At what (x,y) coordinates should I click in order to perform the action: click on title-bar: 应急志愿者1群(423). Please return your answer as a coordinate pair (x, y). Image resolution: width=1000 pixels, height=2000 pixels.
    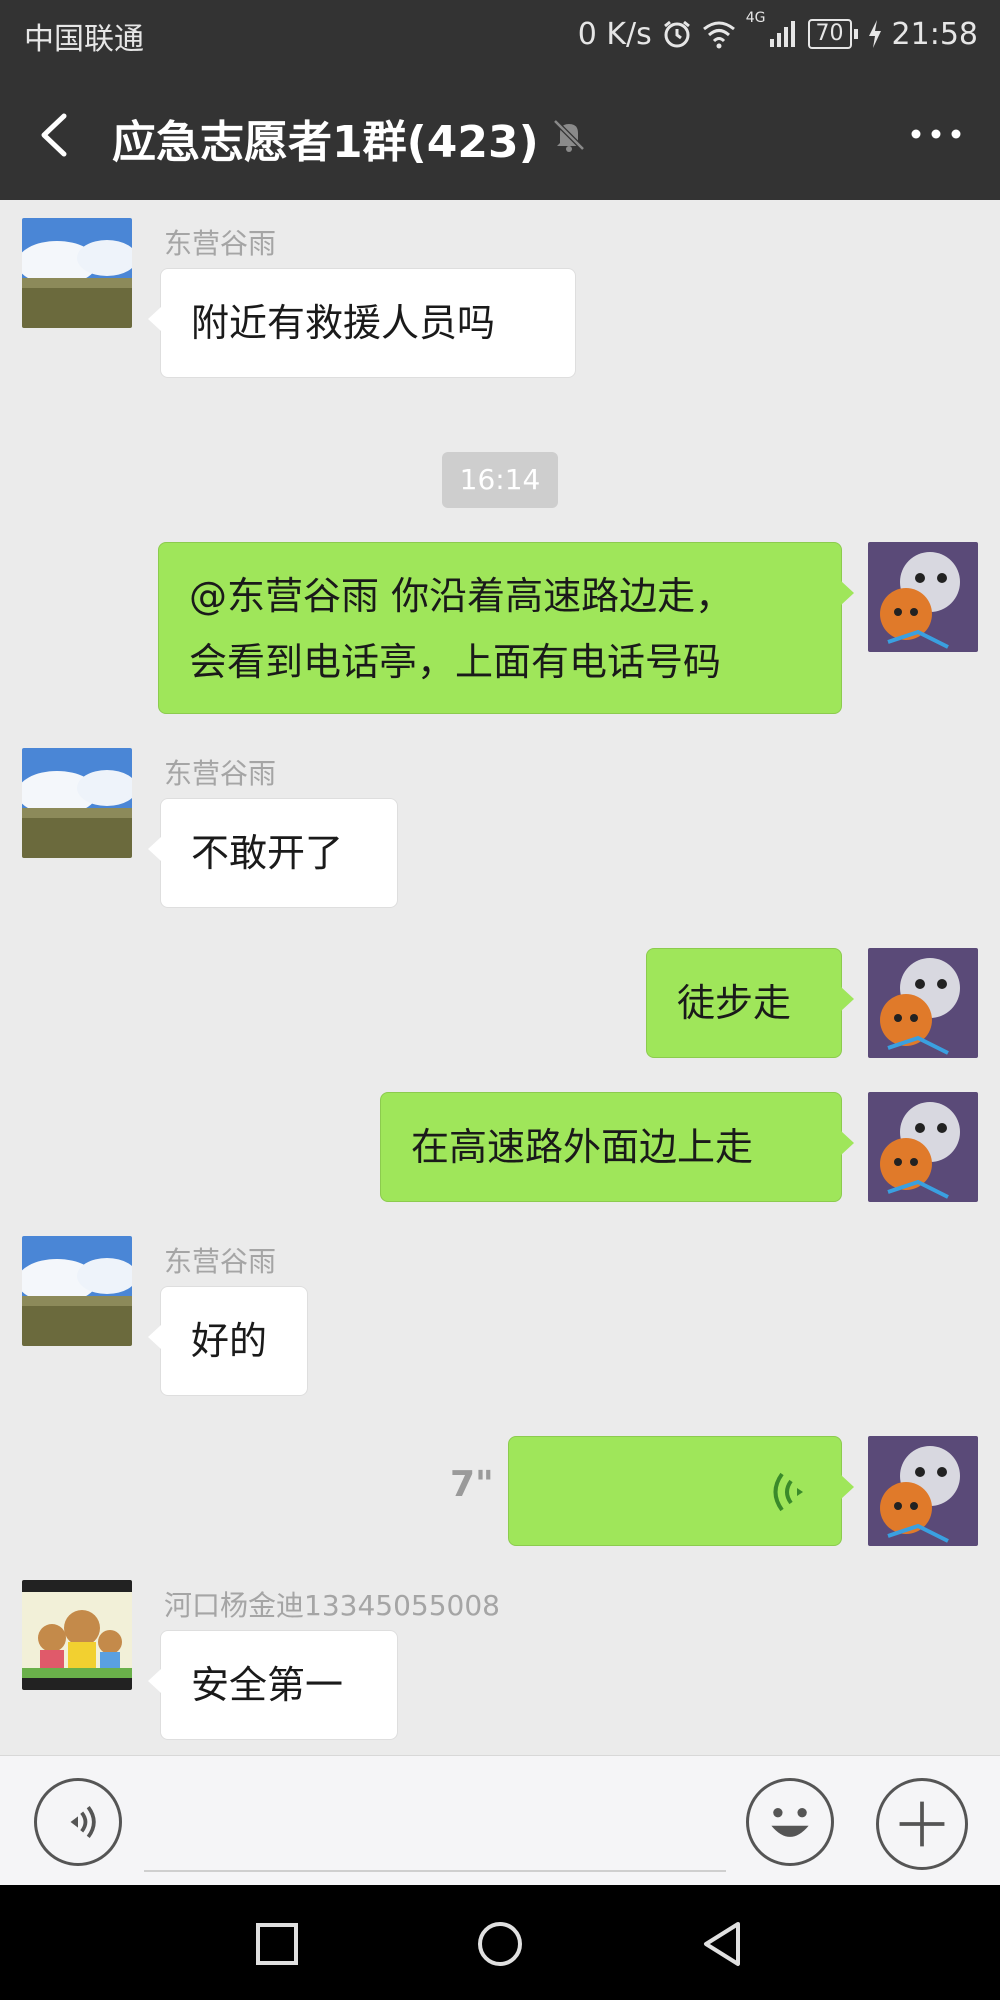
    Looking at the image, I should click on (500, 134).